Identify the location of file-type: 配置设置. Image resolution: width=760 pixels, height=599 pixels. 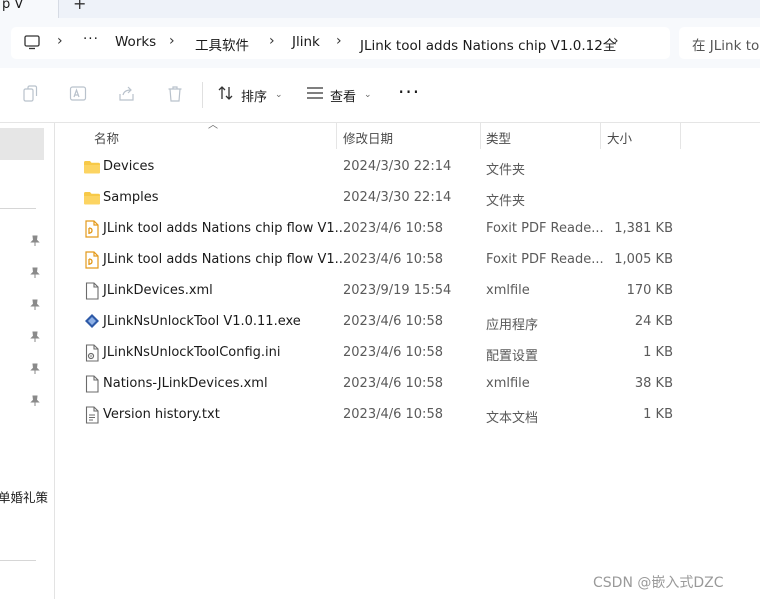
(512, 356).